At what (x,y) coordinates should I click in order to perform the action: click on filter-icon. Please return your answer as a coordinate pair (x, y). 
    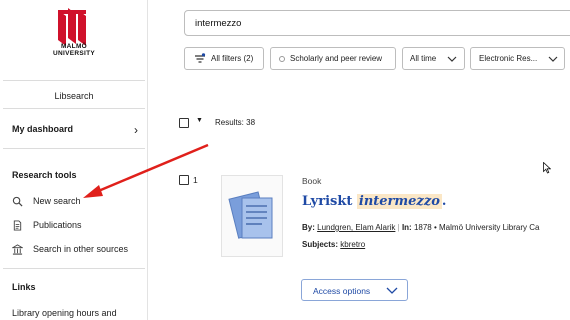
    Looking at the image, I should click on (200, 58).